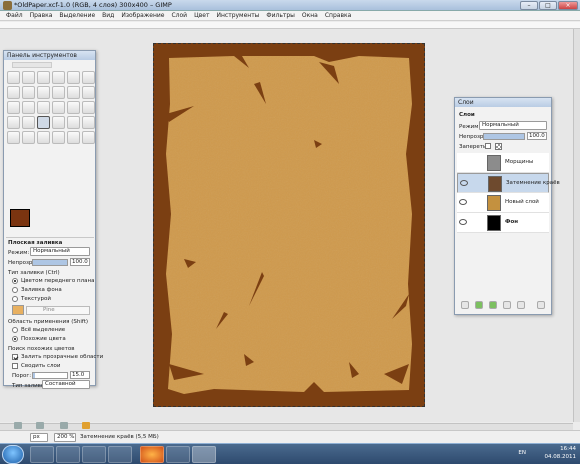  Describe the element at coordinates (568, 5) in the screenshot. I see `close-button: ×` at that location.